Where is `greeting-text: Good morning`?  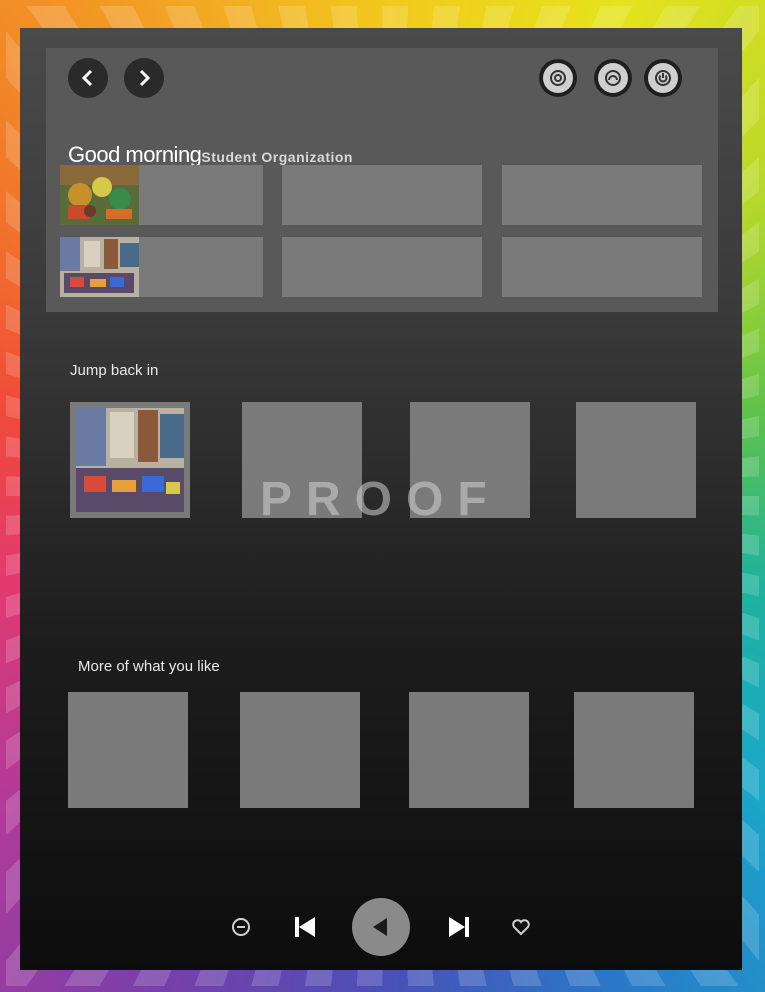 greeting-text: Good morning is located at coordinates (135, 154).